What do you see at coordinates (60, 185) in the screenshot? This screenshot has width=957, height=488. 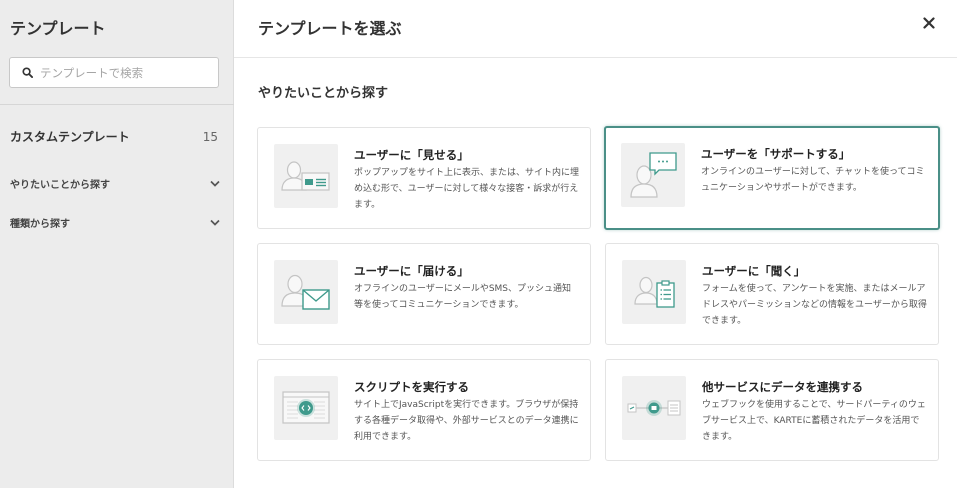 I see `filter-by-goal-label: やりたいことから探す` at bounding box center [60, 185].